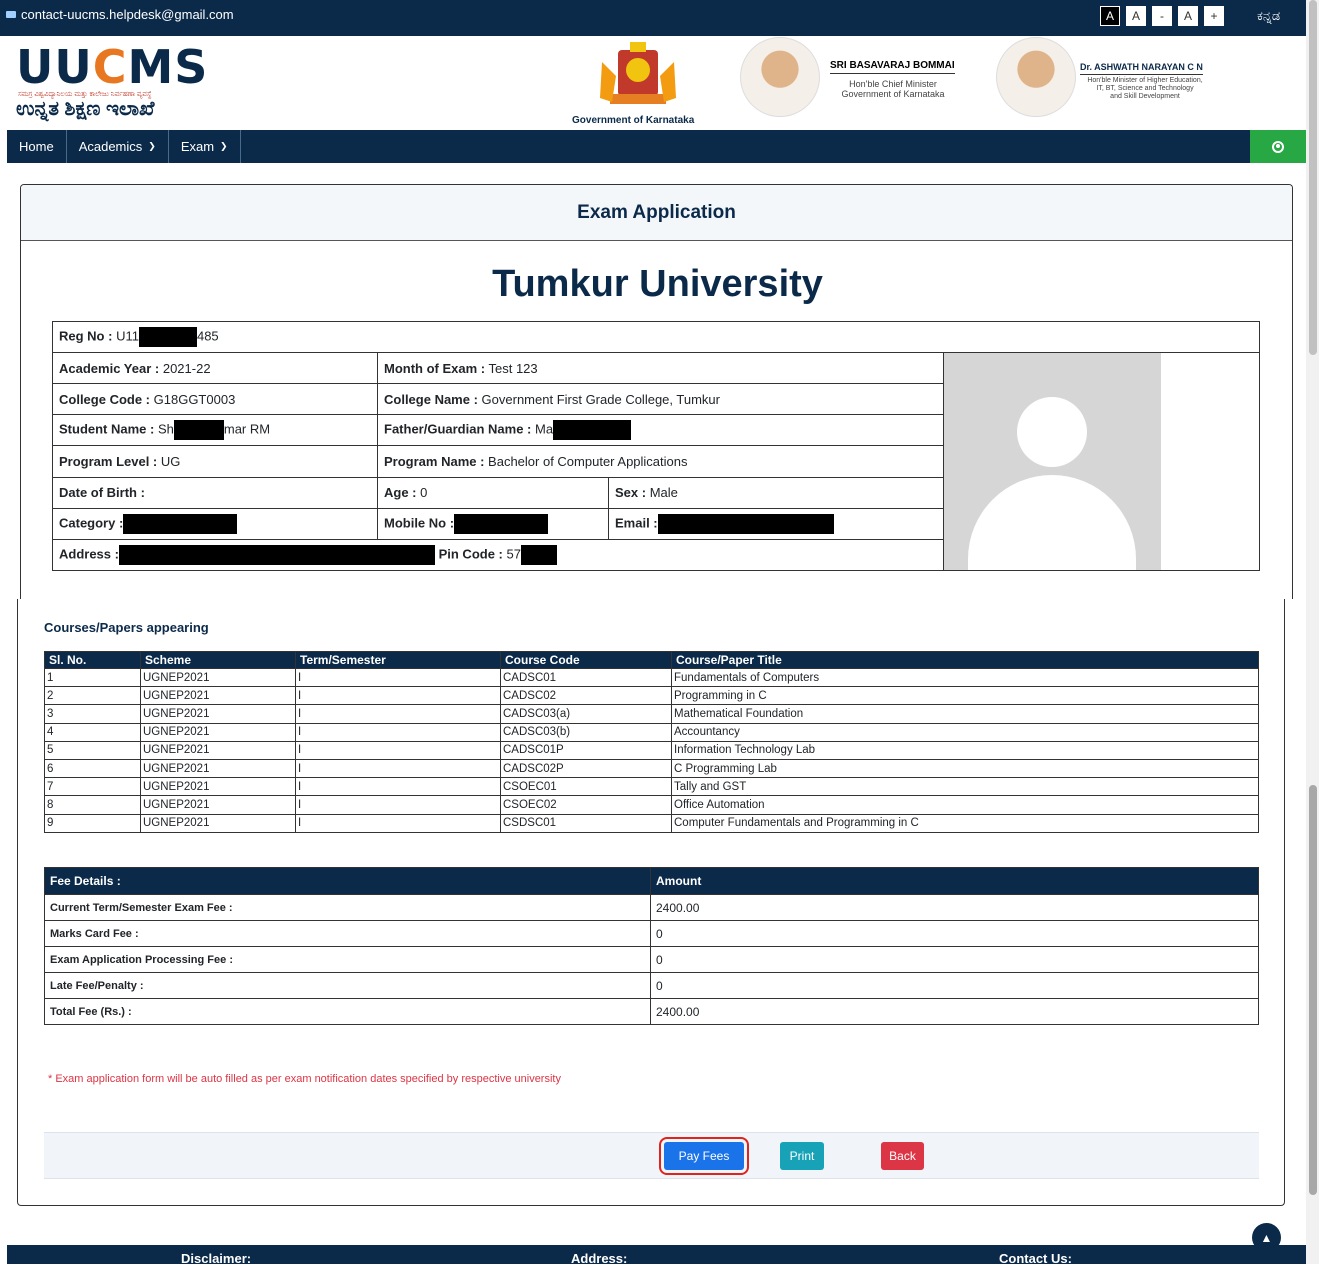 The width and height of the screenshot is (1319, 1264). Describe the element at coordinates (1214, 16) in the screenshot. I see `font-increase-button: +` at that location.